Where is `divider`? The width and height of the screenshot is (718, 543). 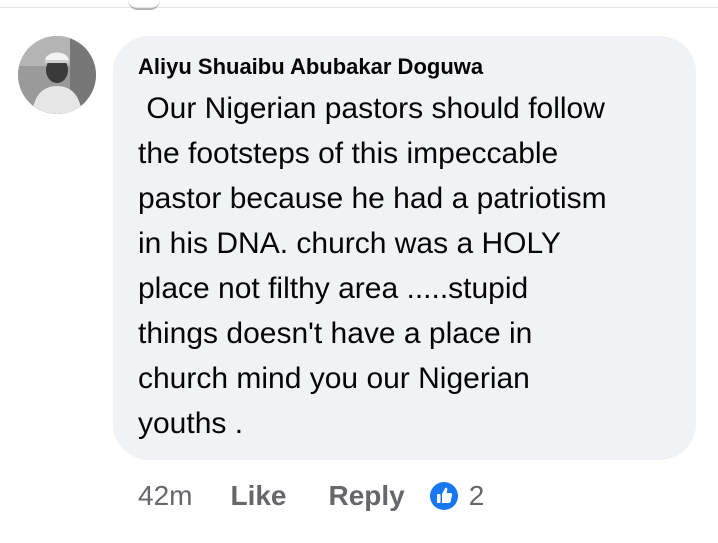 divider is located at coordinates (359, 7).